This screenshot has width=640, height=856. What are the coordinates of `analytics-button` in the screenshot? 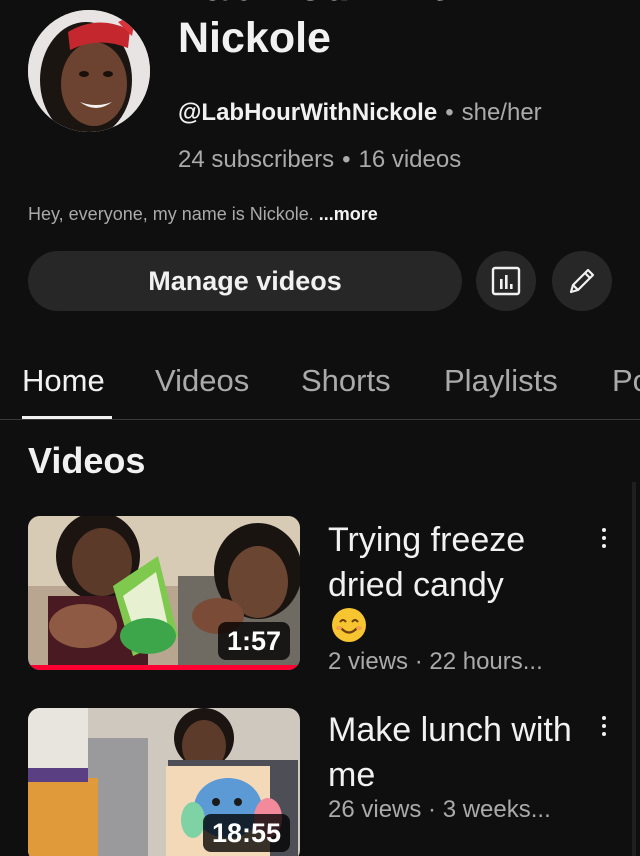 It's located at (506, 281).